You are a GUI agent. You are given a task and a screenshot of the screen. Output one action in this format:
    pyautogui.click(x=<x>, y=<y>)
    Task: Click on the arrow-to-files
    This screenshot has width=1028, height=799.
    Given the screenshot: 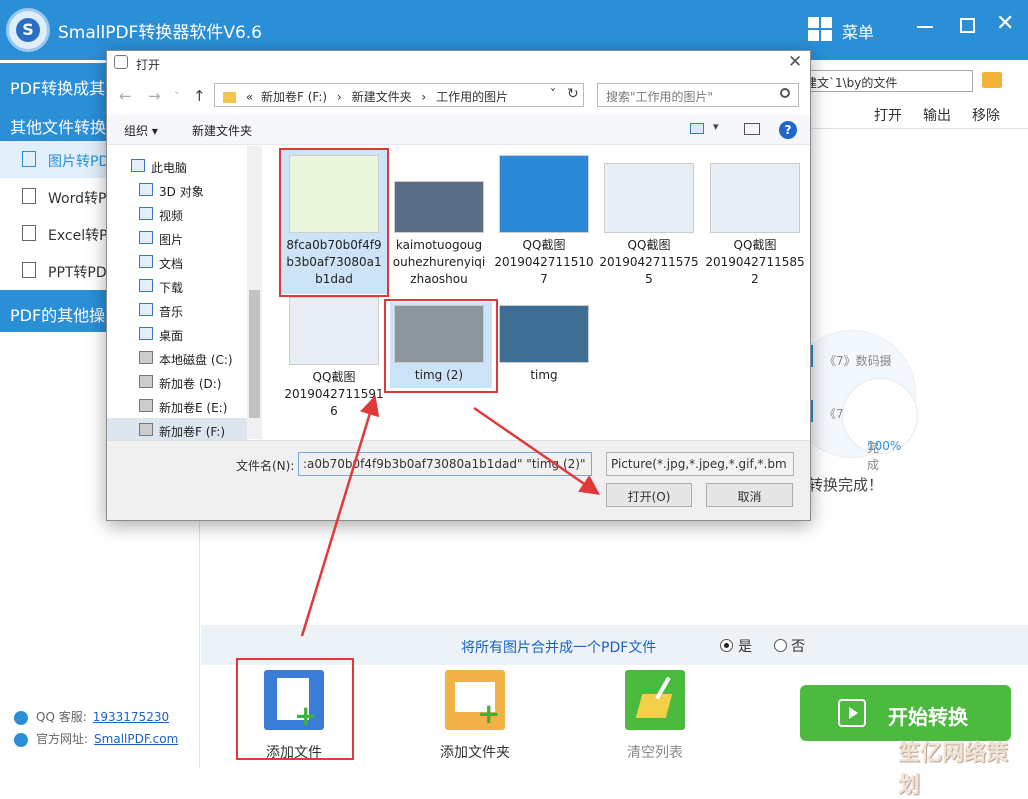 What is the action you would take?
    pyautogui.click(x=340, y=516)
    